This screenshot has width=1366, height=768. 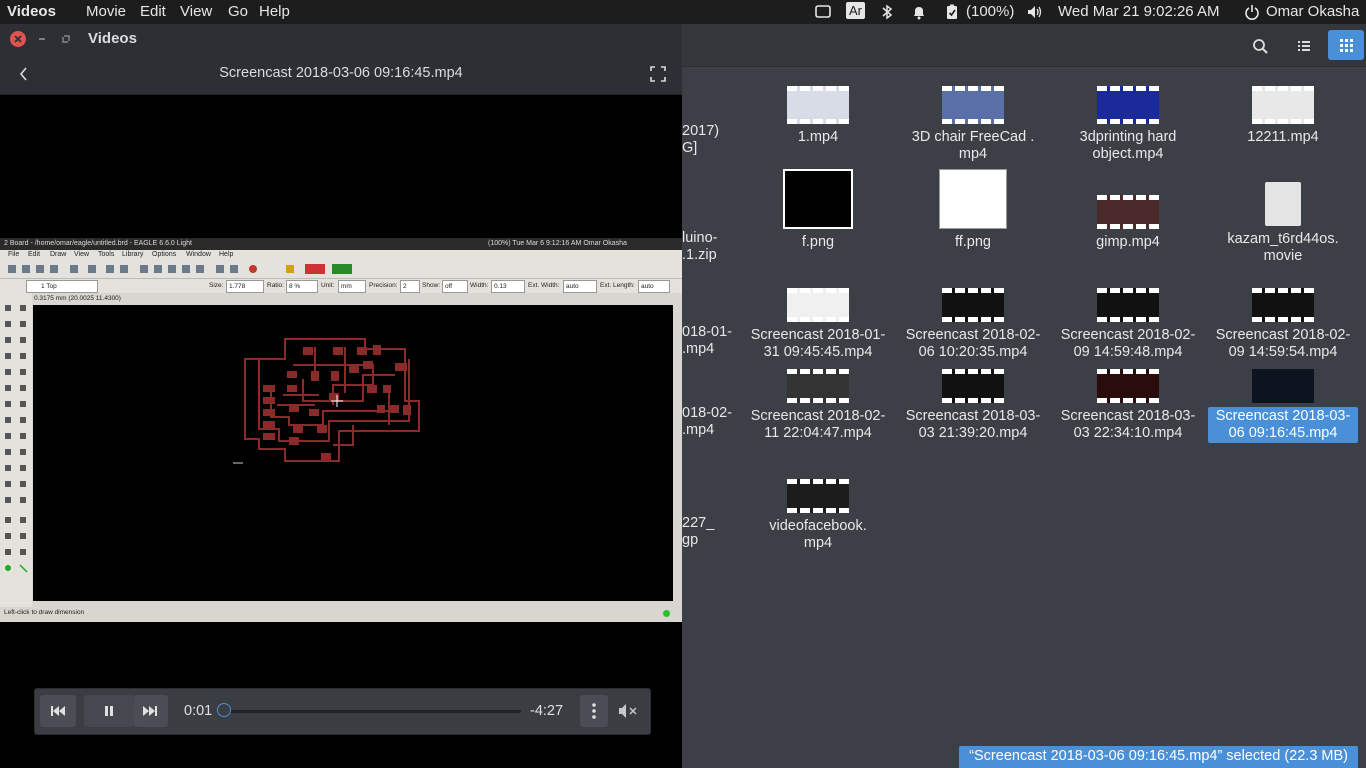 What do you see at coordinates (818, 424) in the screenshot?
I see `file-name: Screencast 2018-02- 11 22:04:47.mp4` at bounding box center [818, 424].